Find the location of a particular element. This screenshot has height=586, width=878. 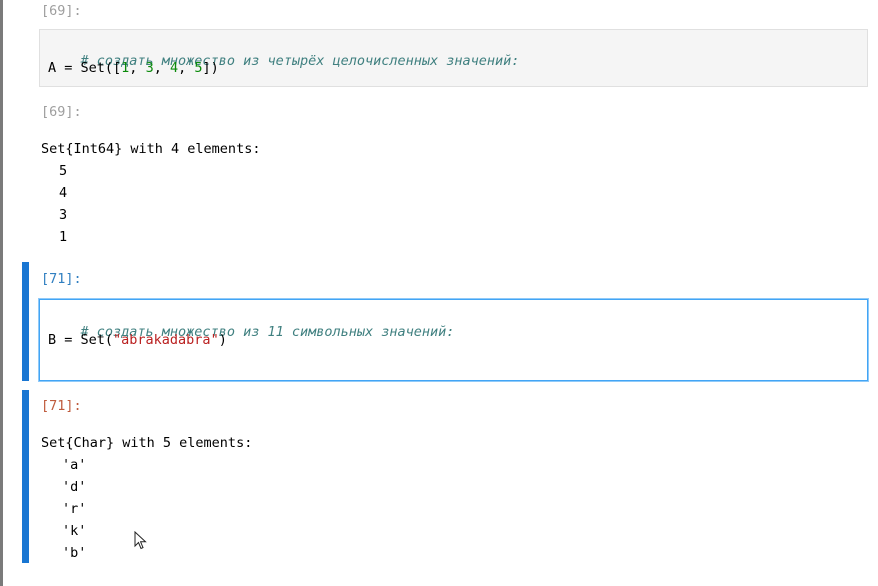

code-token: ]) is located at coordinates (210, 68).